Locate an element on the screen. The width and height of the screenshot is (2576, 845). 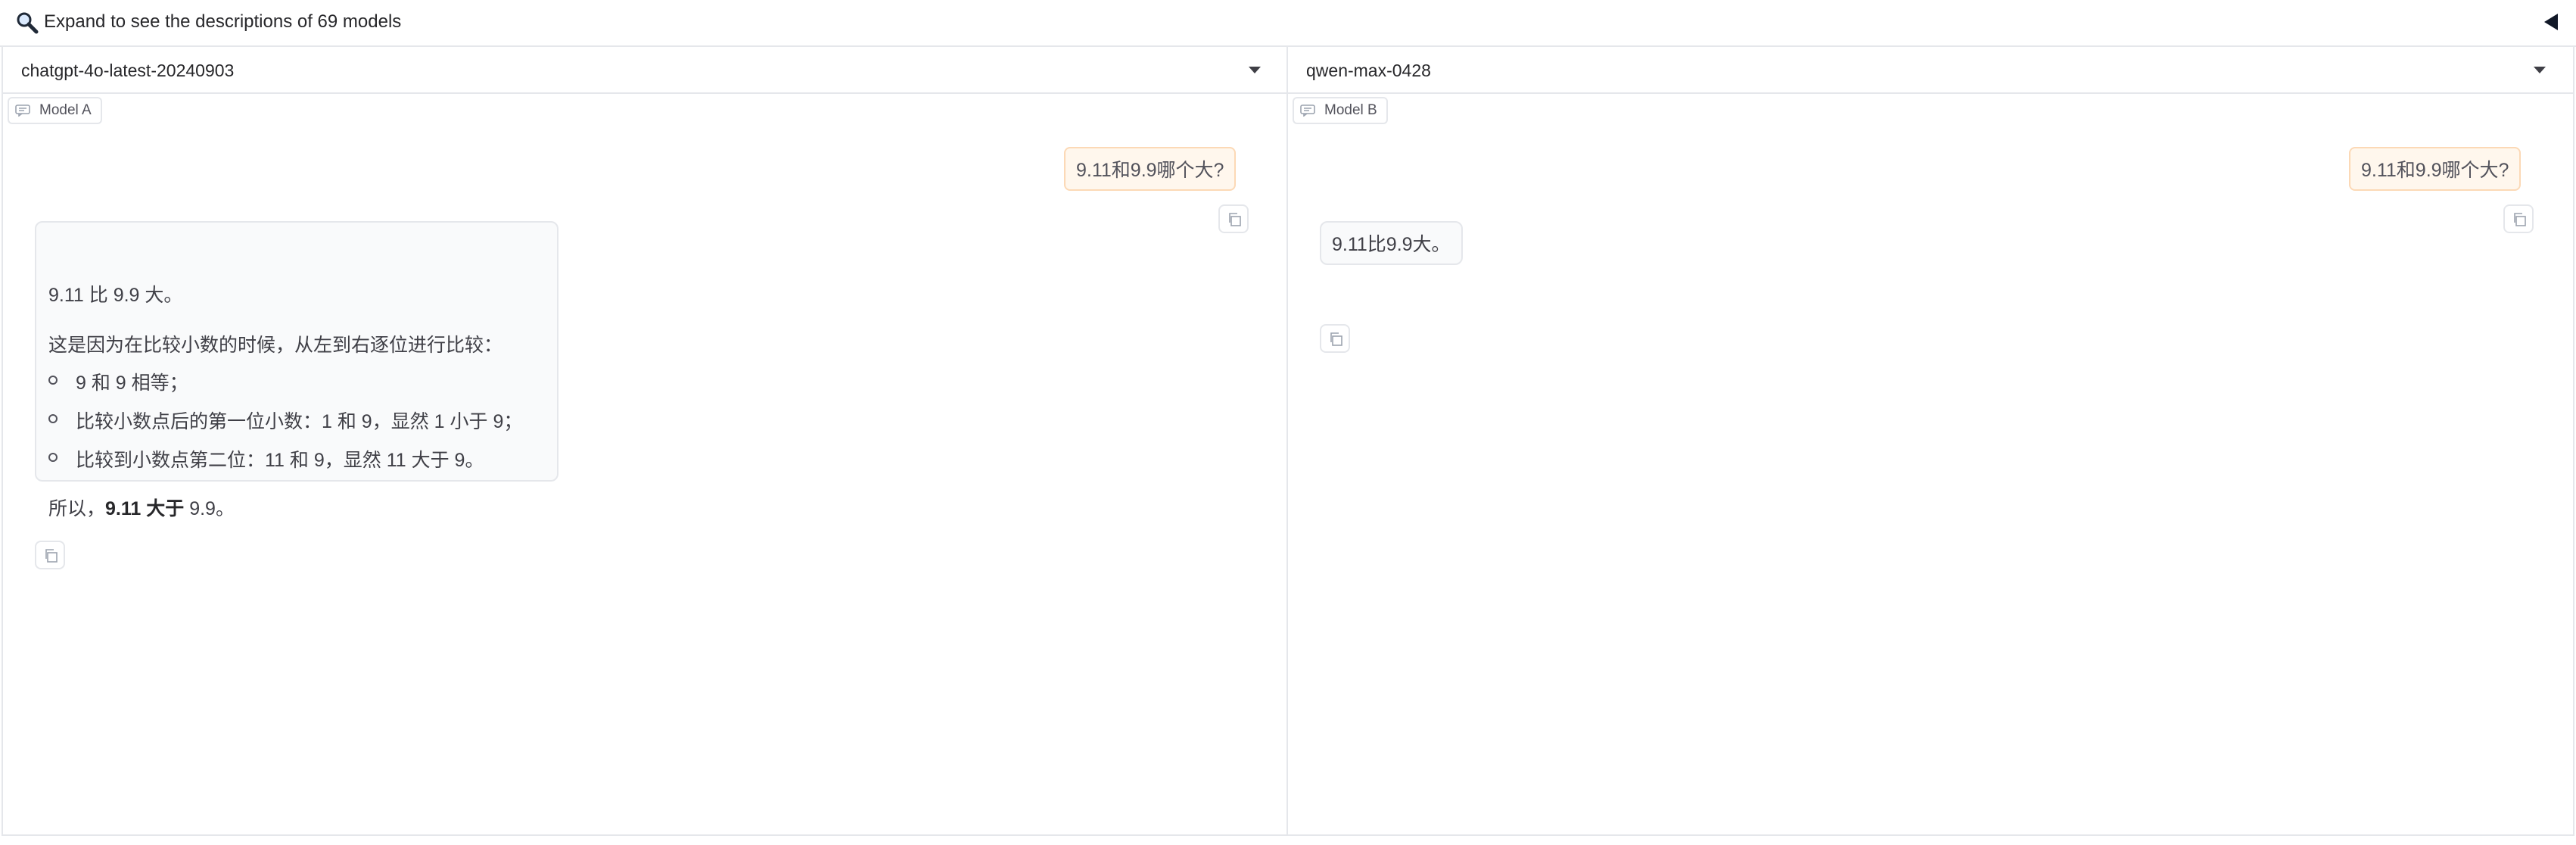
magnifier-icon is located at coordinates (28, 23).